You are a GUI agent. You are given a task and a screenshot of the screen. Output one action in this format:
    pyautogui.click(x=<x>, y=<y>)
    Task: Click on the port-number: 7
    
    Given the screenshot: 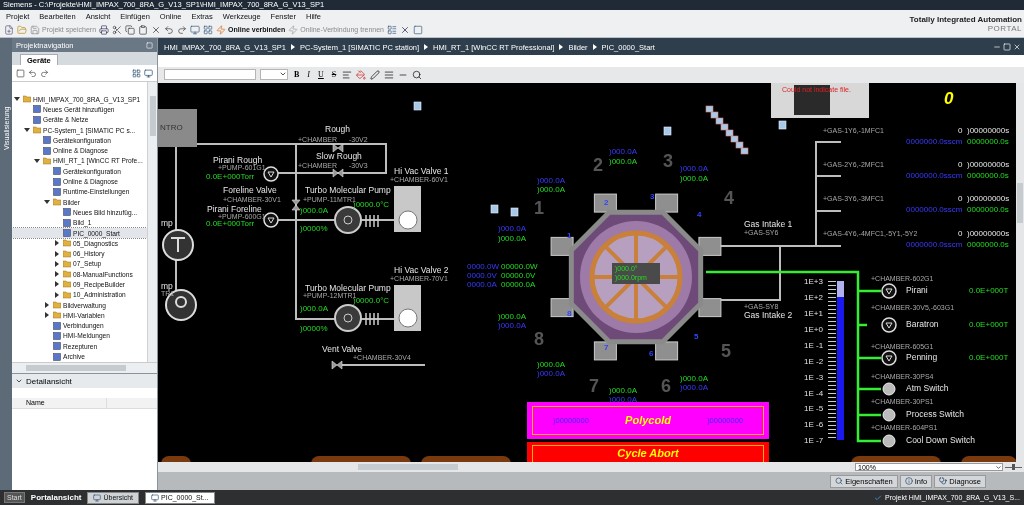 What is the action you would take?
    pyautogui.click(x=606, y=348)
    